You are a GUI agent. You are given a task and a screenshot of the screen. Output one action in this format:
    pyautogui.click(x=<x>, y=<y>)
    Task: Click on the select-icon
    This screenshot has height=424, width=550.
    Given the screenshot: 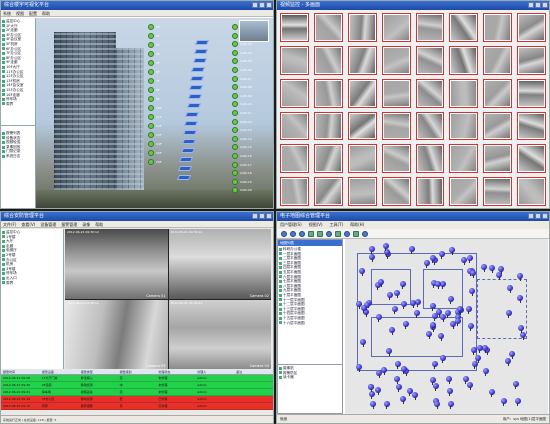 What is the action you would take?
    pyautogui.click(x=338, y=233)
    